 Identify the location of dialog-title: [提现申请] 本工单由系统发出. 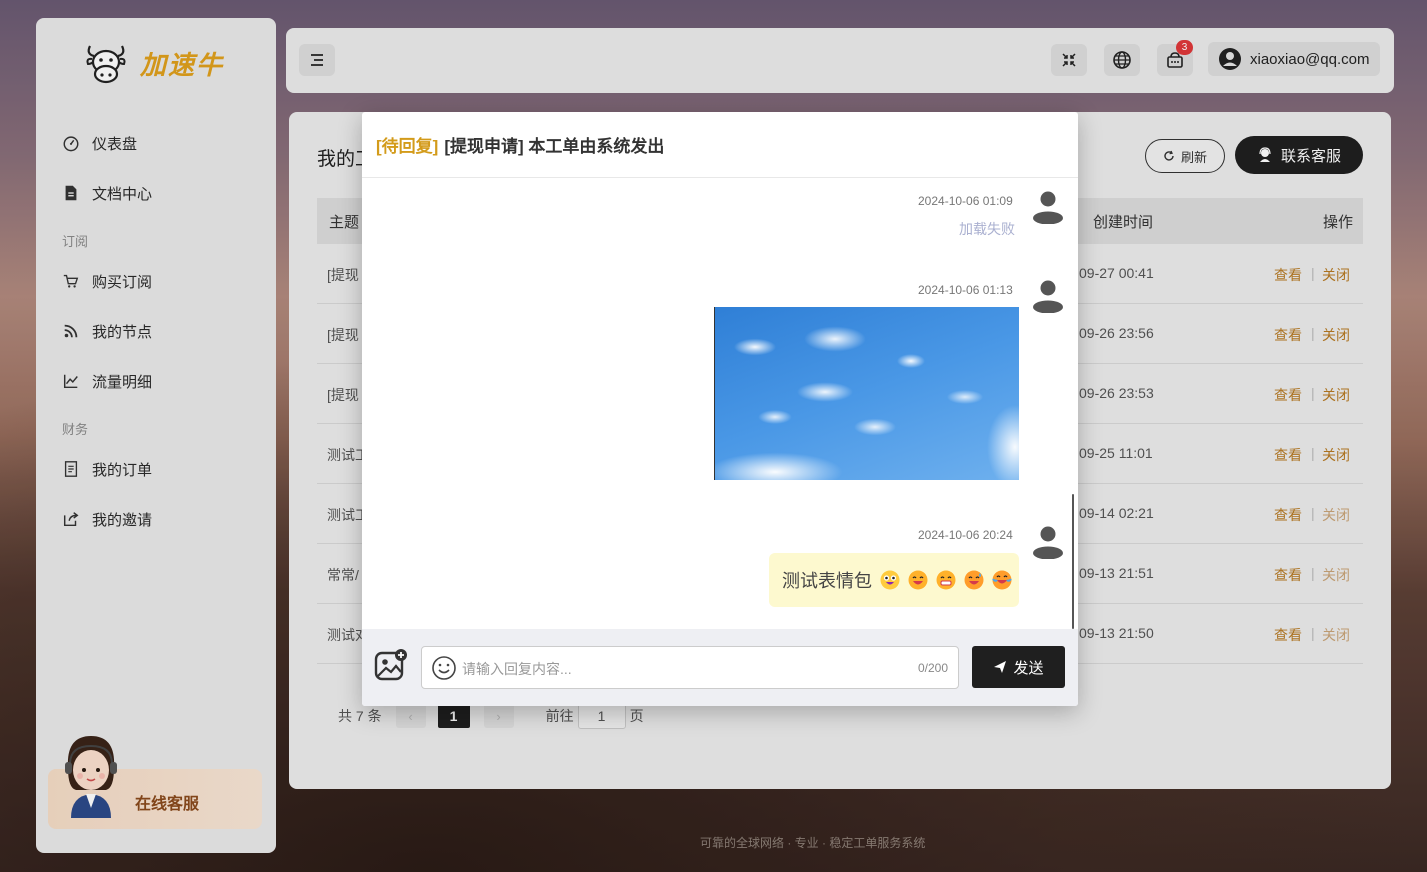
(554, 146).